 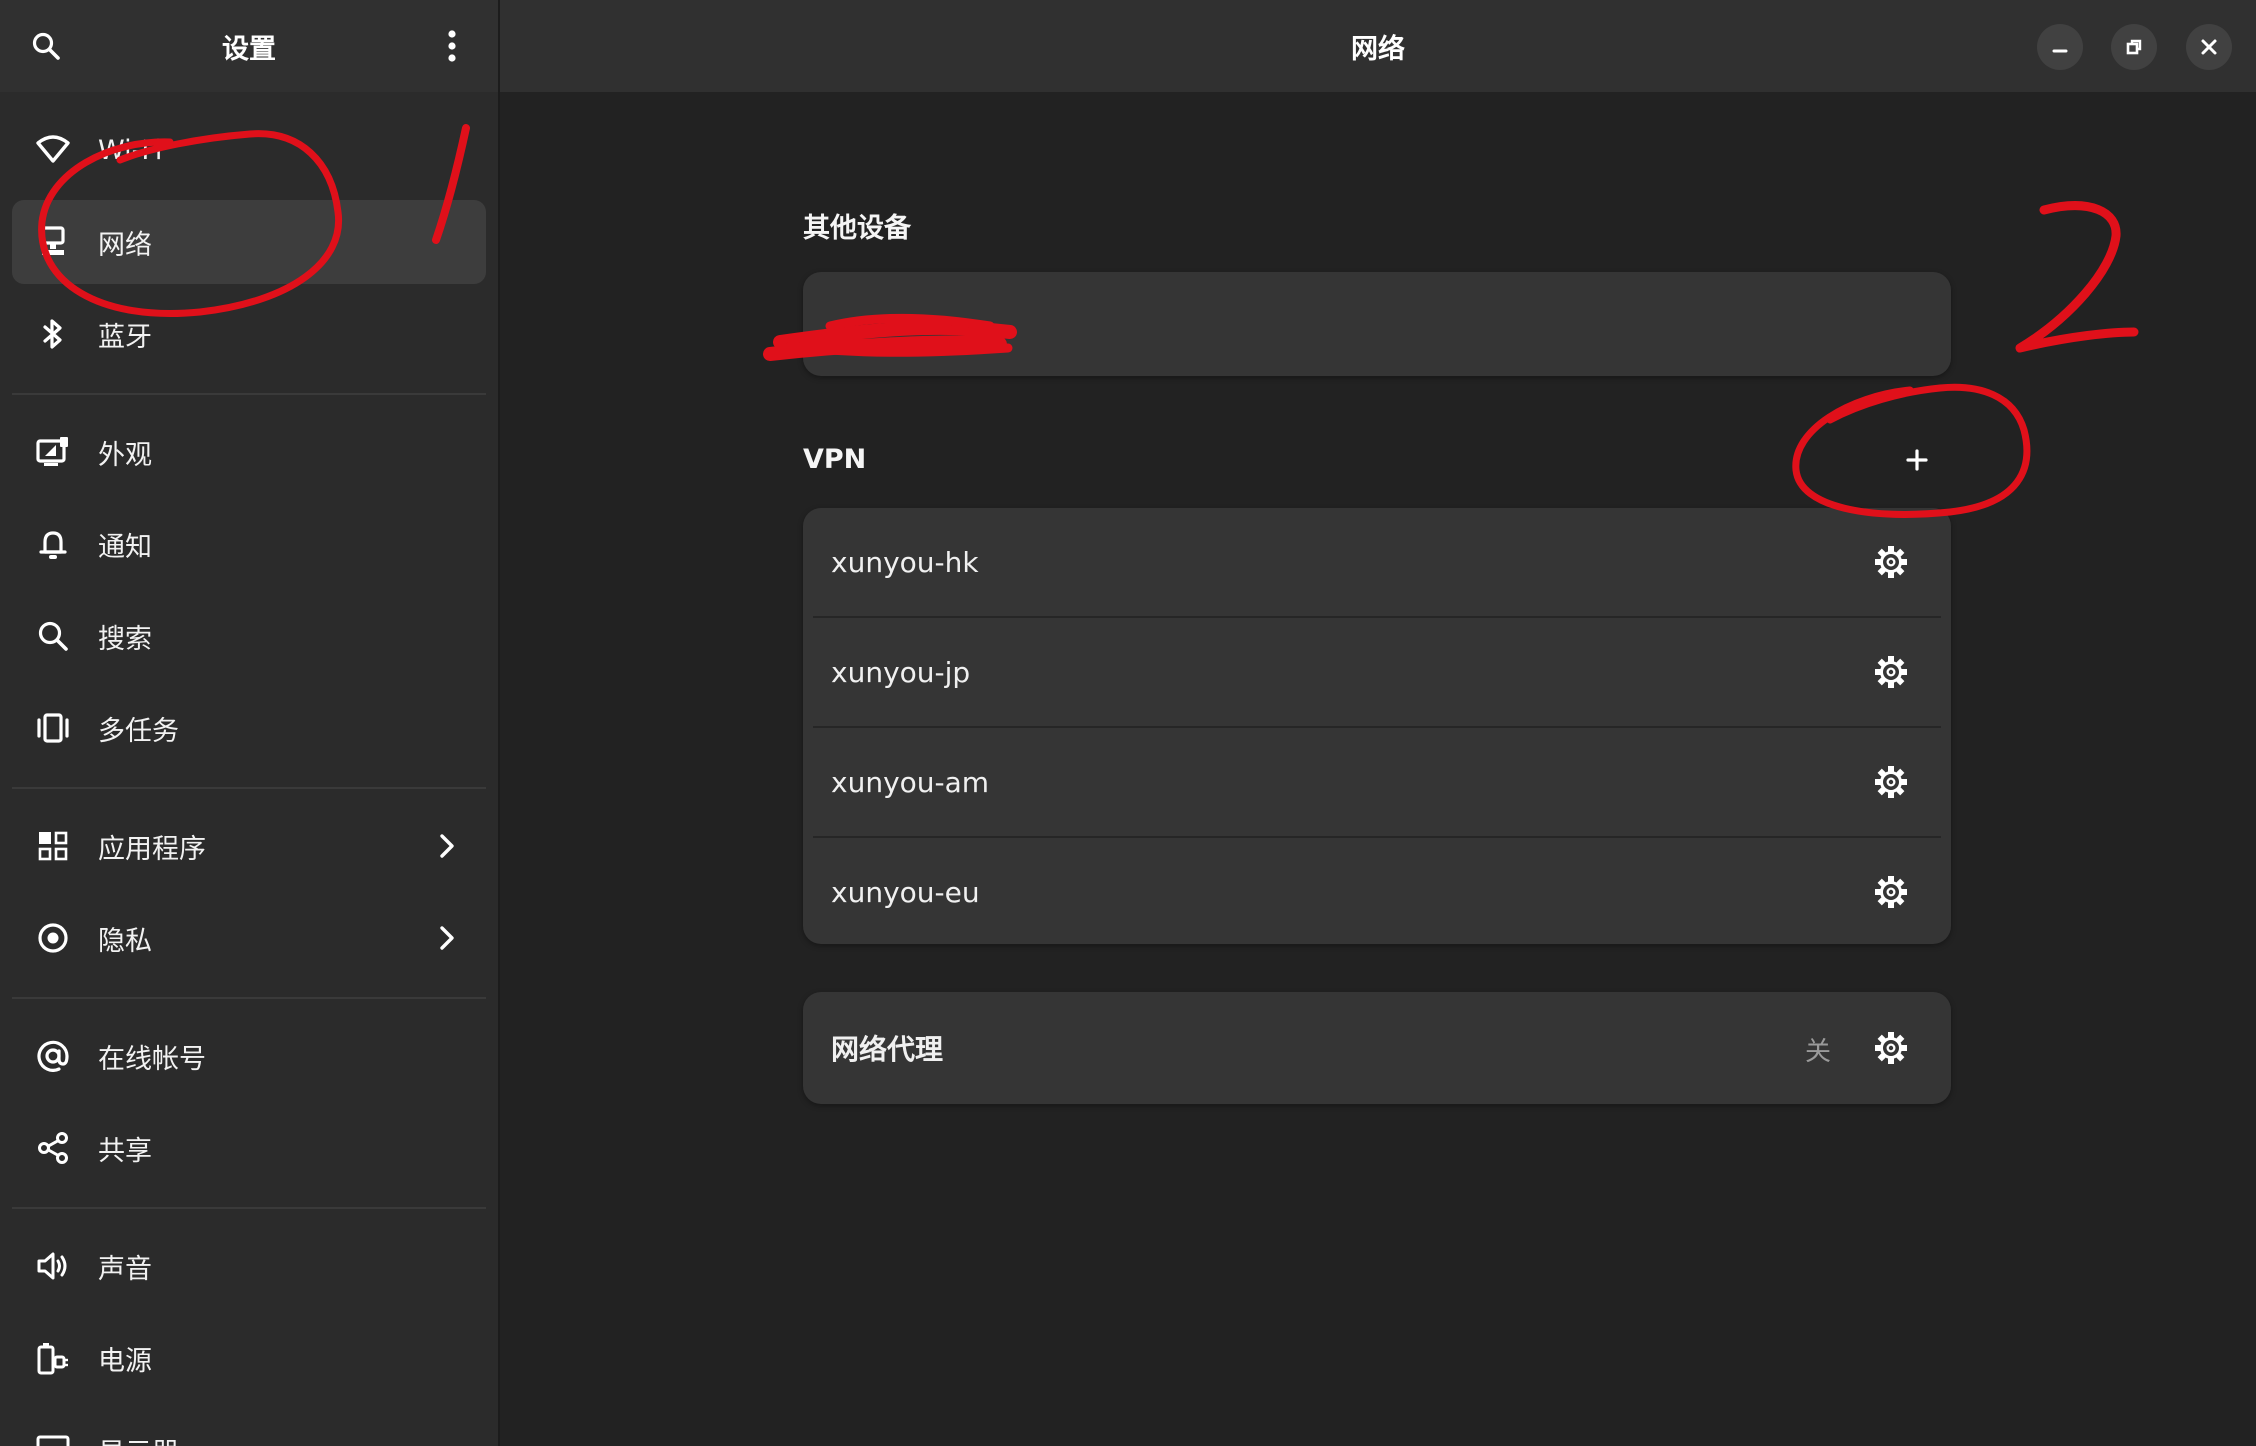 I want to click on vpn-row: xunyou-am, so click(x=1377, y=782).